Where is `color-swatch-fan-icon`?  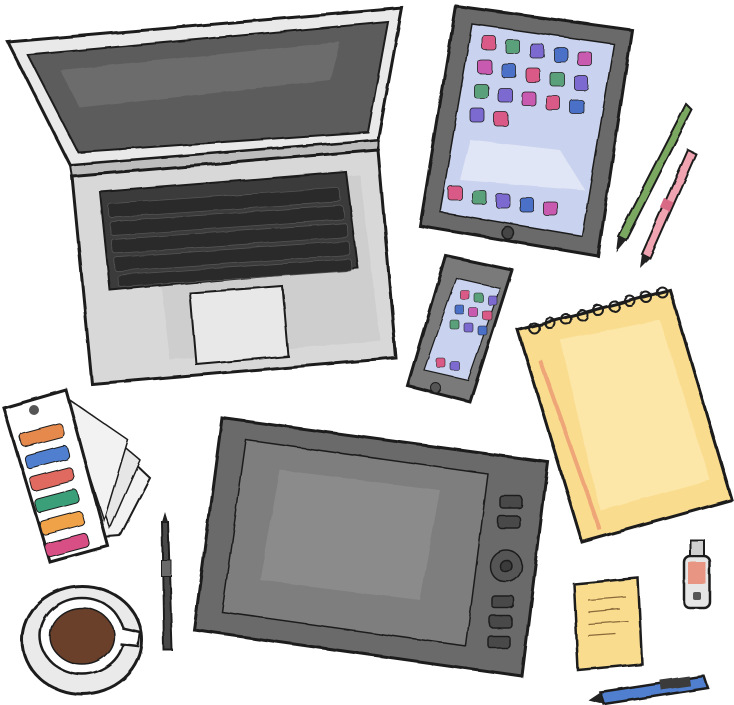 color-swatch-fan-icon is located at coordinates (77, 476).